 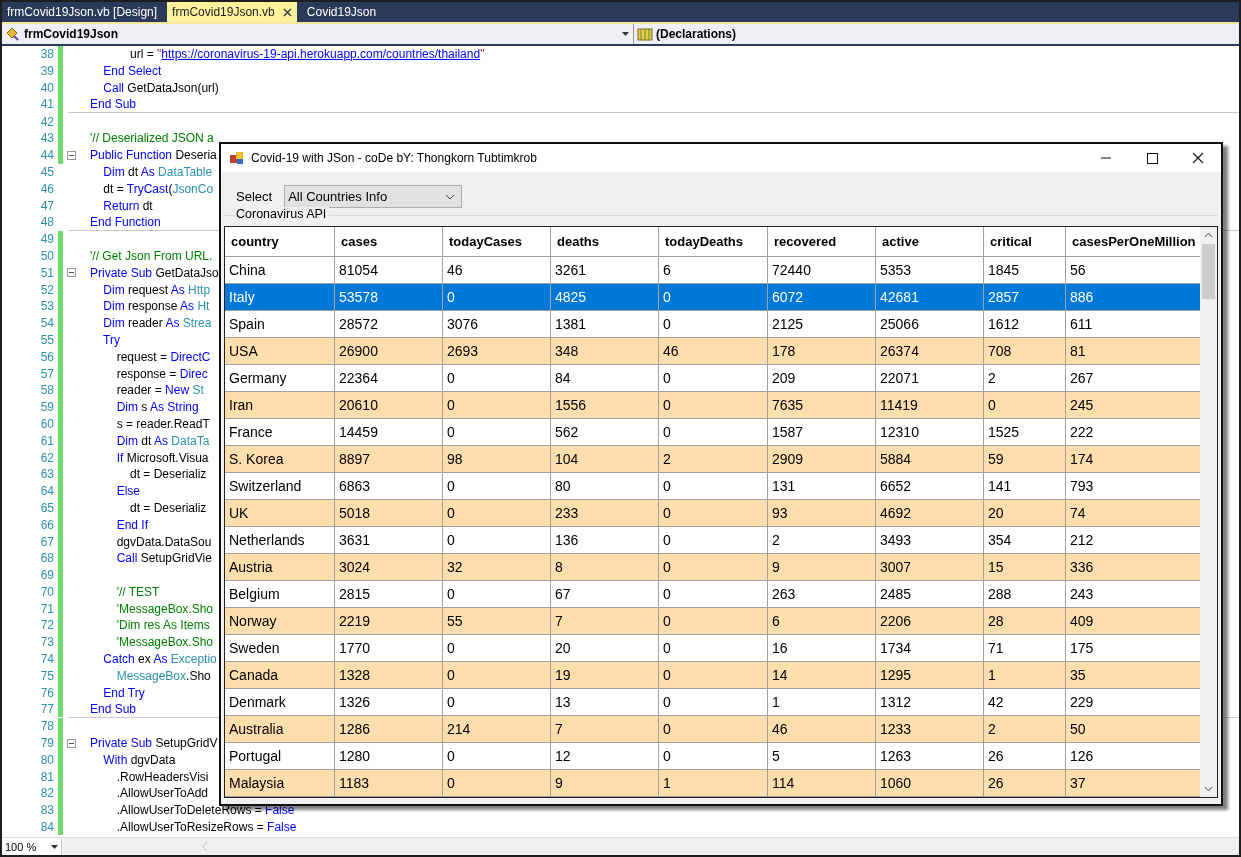 I want to click on column-header: todayDeaths, so click(x=713, y=242).